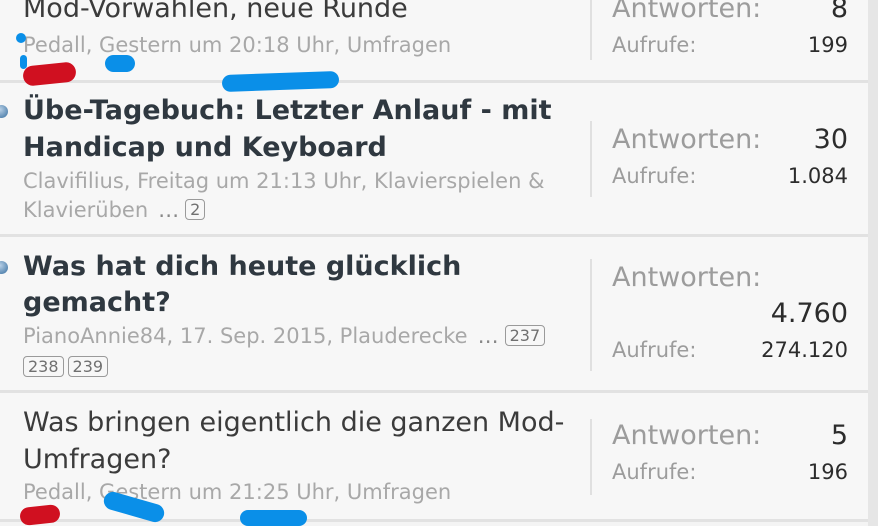 The width and height of the screenshot is (878, 526). I want to click on thread-title-line2: Handicap und Keyboard, so click(205, 147).